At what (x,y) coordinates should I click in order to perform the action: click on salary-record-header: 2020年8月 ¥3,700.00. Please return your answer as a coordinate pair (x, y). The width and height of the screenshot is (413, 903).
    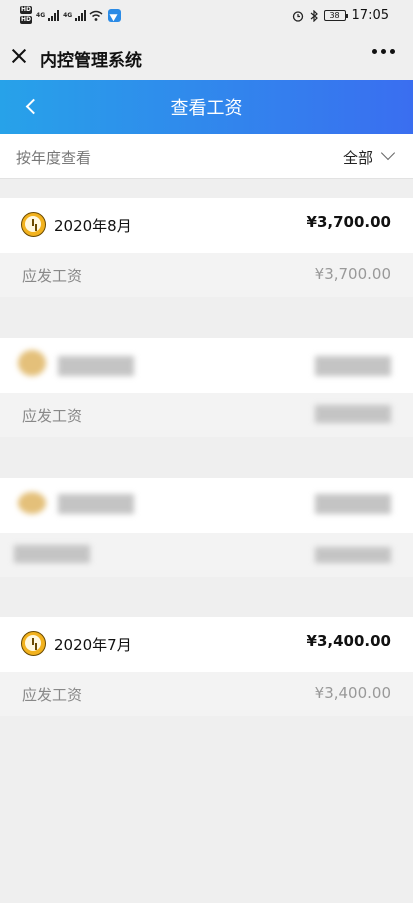
    Looking at the image, I should click on (206, 225).